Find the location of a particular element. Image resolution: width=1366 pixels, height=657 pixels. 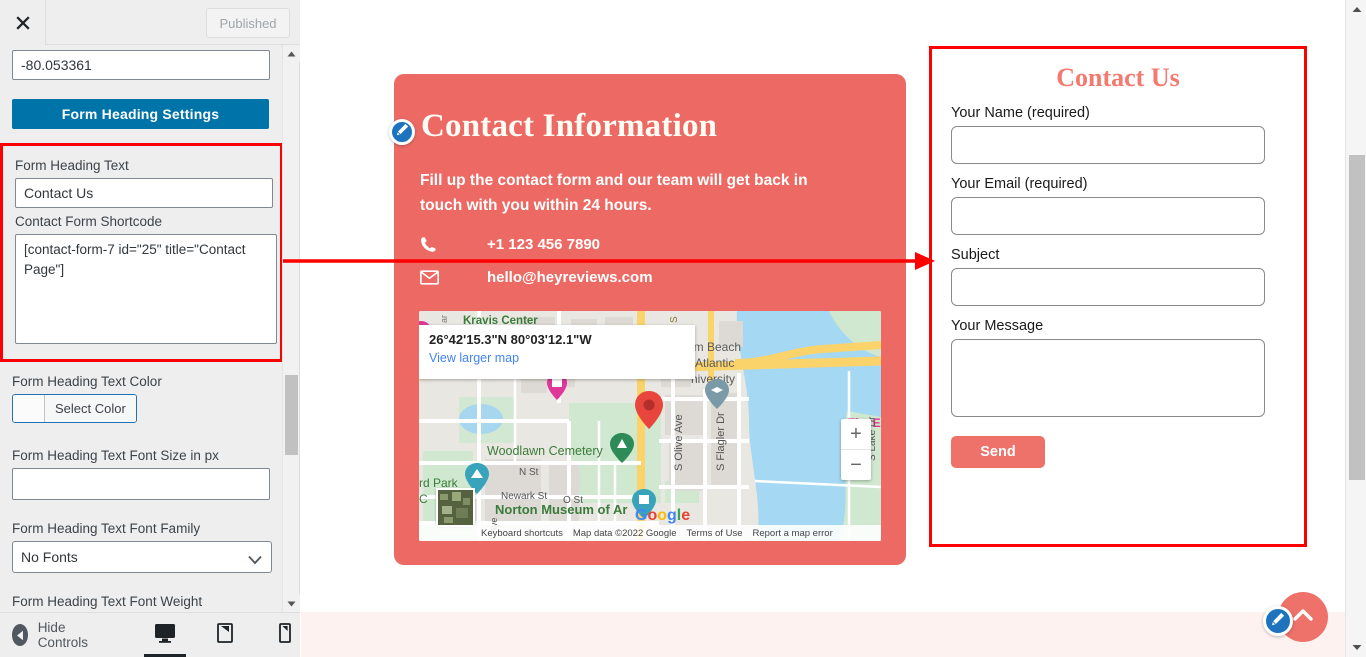

contact-phone-row: +1 123 456 7890 is located at coordinates (510, 244).